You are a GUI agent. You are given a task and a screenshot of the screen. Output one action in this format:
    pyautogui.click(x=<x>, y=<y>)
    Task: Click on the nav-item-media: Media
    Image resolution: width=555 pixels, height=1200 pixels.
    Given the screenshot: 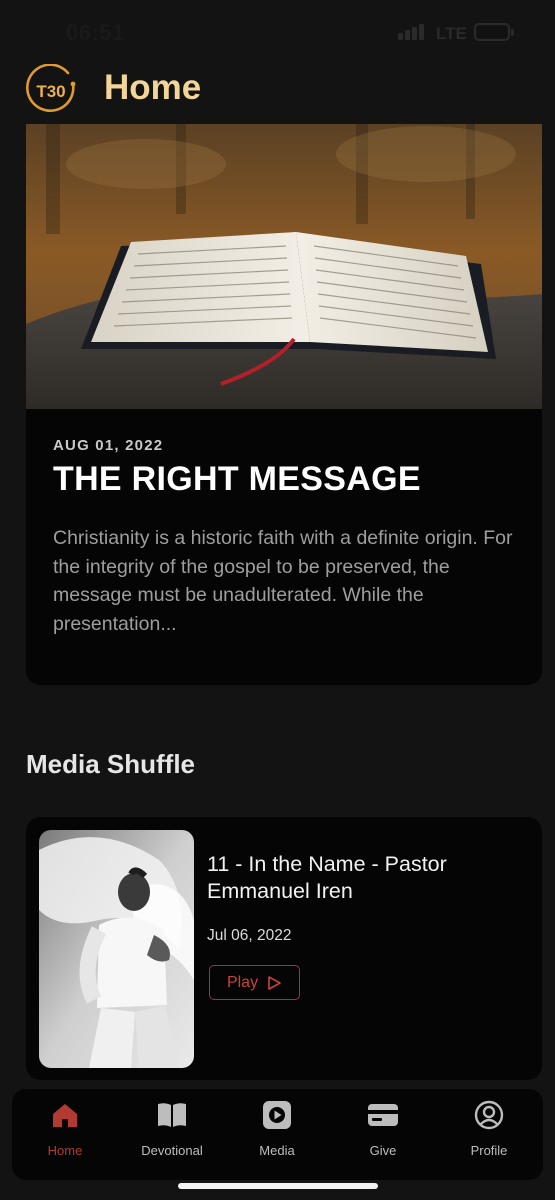 What is the action you would take?
    pyautogui.click(x=277, y=1134)
    